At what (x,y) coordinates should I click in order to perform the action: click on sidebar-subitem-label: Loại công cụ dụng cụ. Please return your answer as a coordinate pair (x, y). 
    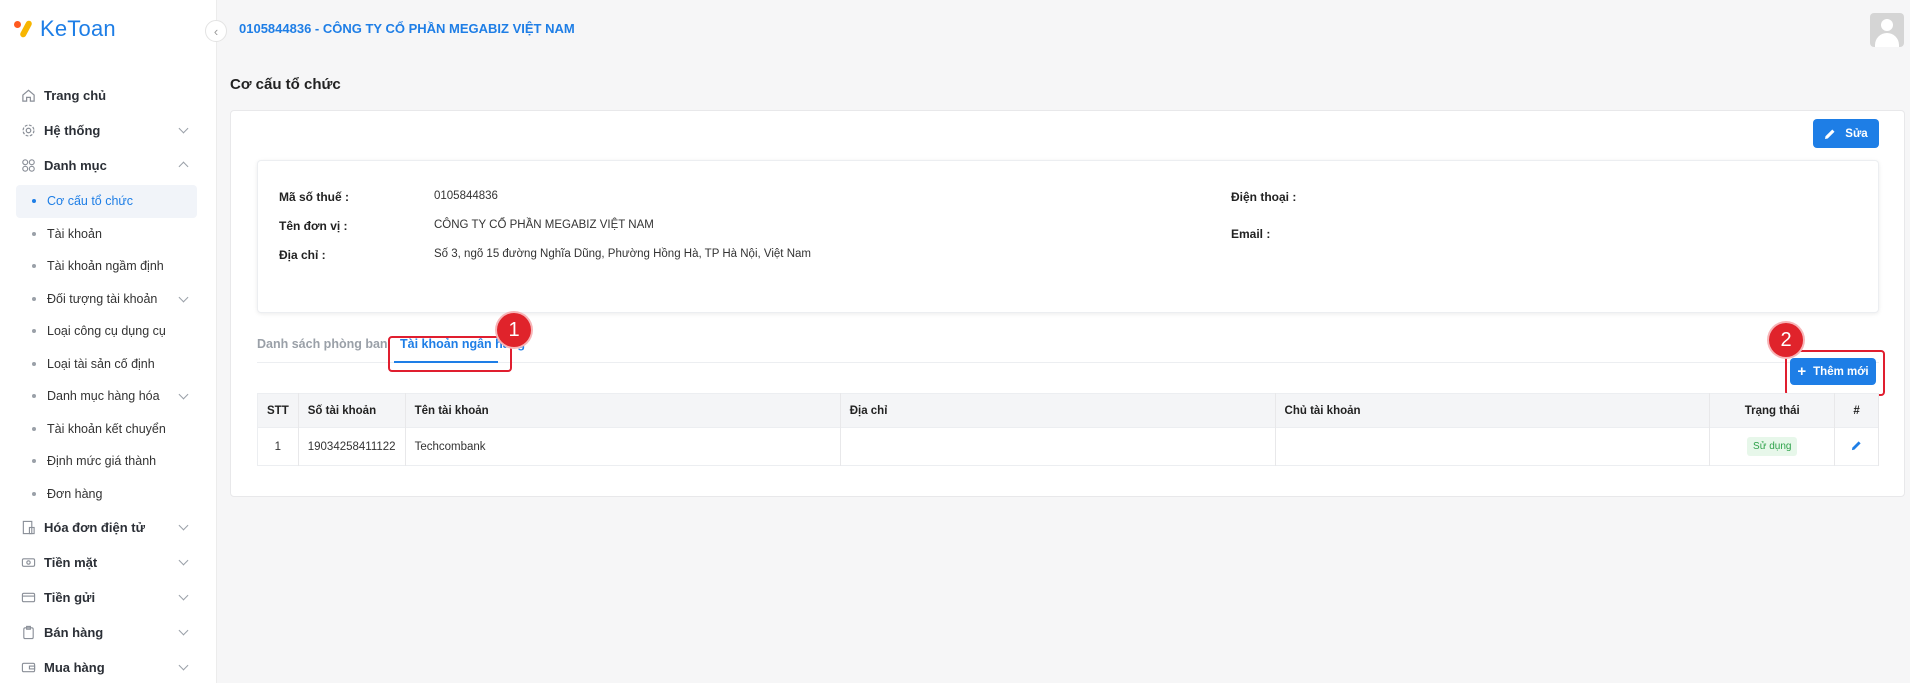
    Looking at the image, I should click on (106, 331).